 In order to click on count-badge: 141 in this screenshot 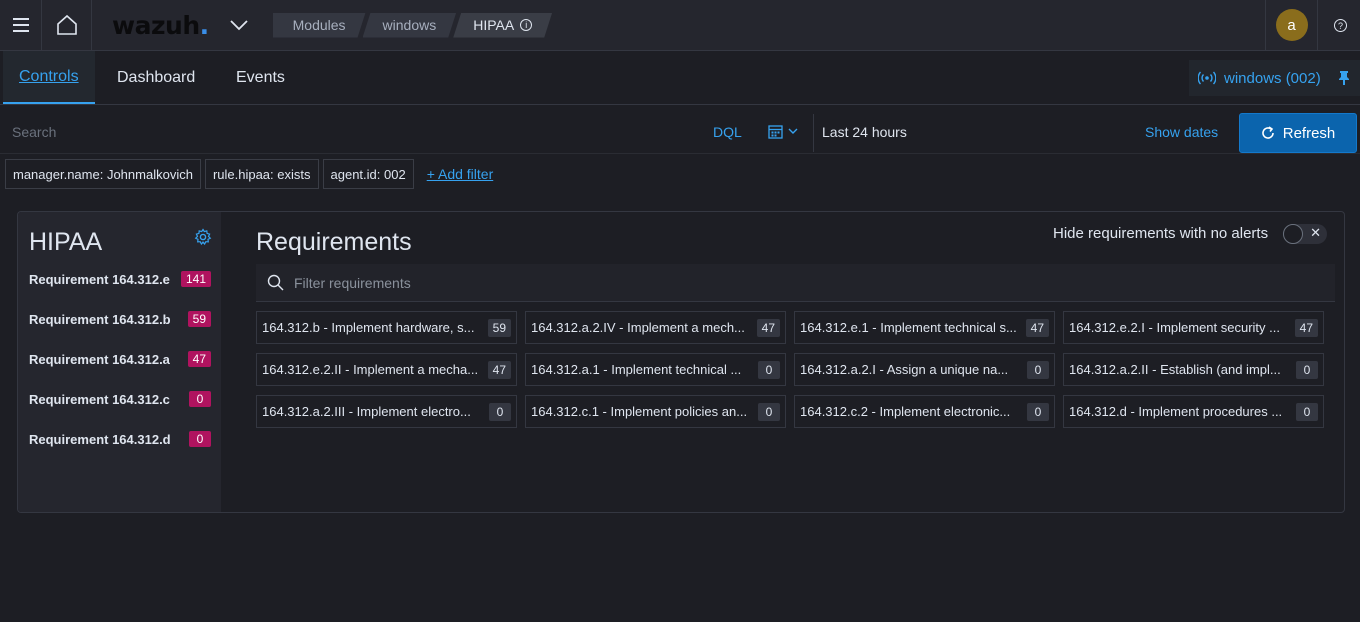, I will do `click(195, 279)`.